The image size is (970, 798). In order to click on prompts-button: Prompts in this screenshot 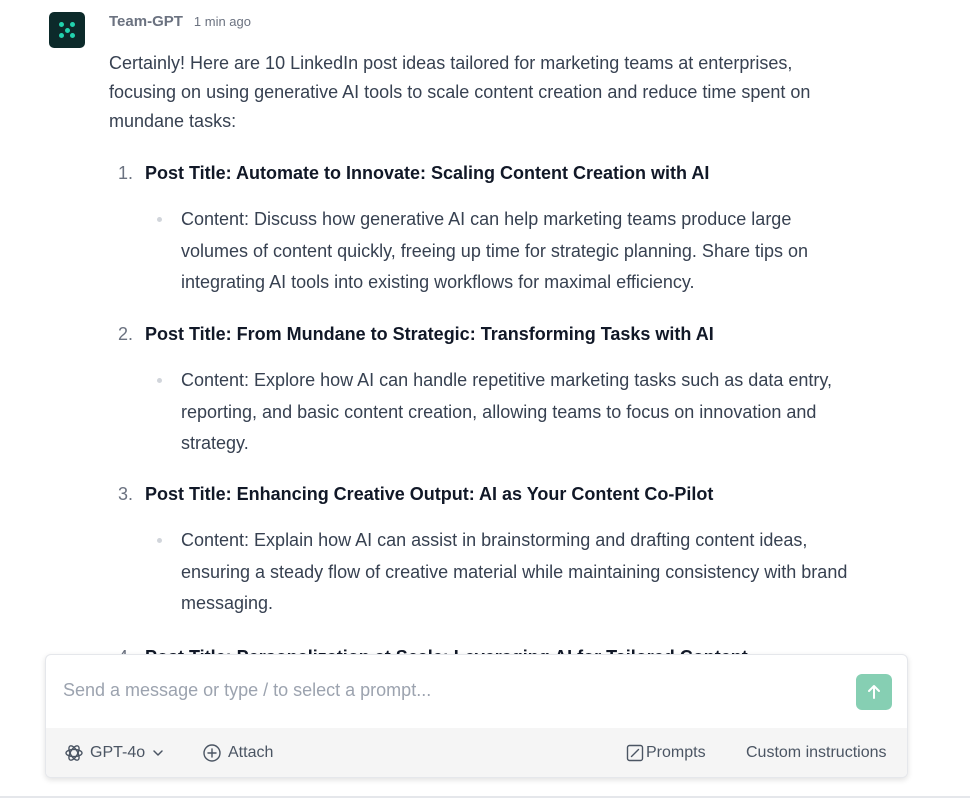, I will do `click(666, 752)`.